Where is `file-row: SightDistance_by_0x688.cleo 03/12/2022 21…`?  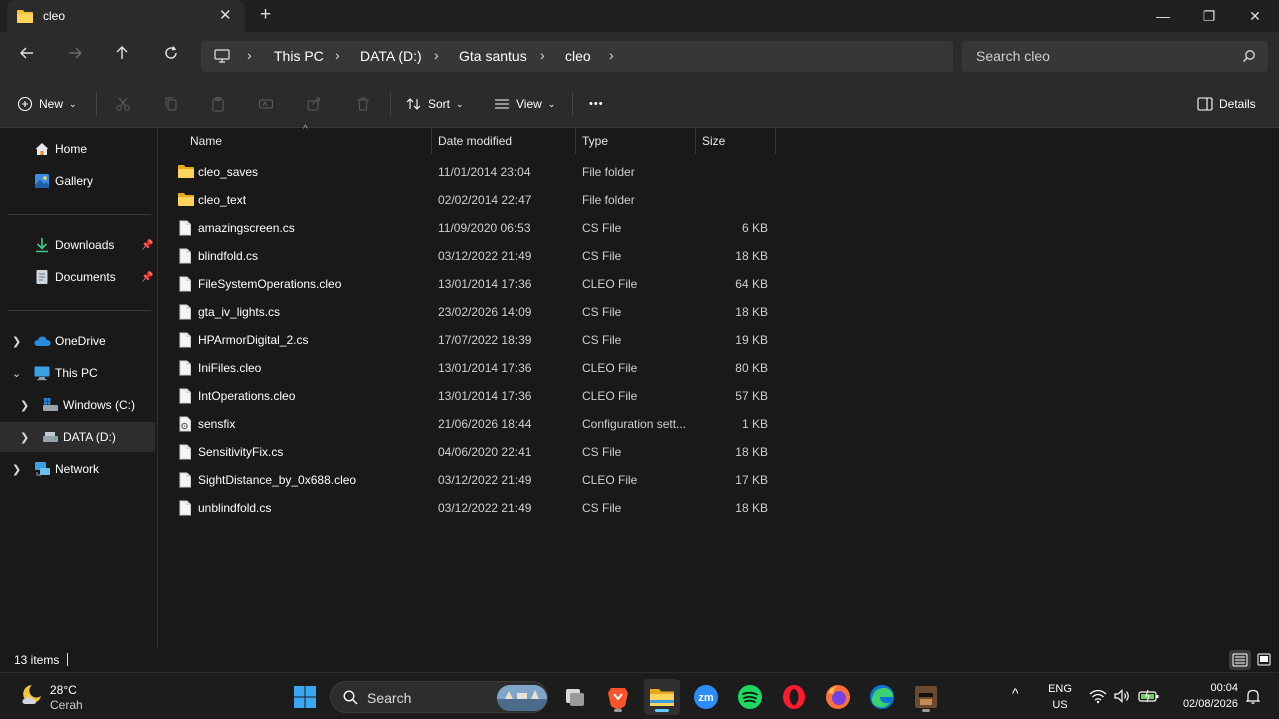
file-row: SightDistance_by_0x688.cleo 03/12/2022 21… is located at coordinates (467, 480).